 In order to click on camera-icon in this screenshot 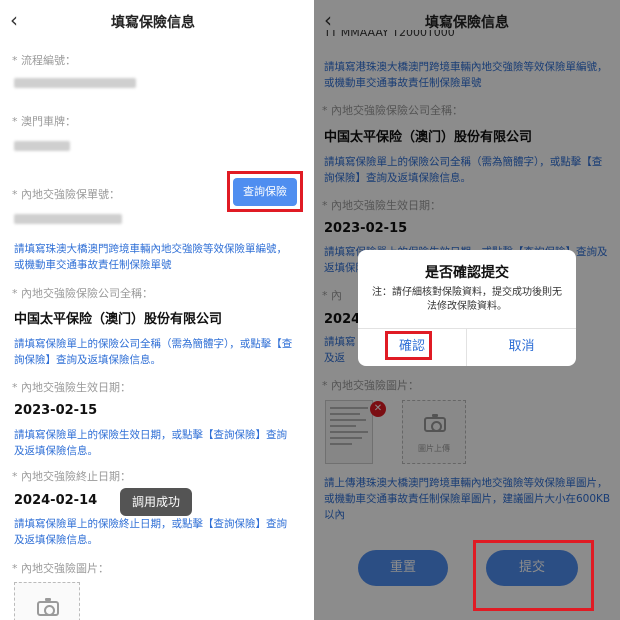, I will do `click(48, 607)`.